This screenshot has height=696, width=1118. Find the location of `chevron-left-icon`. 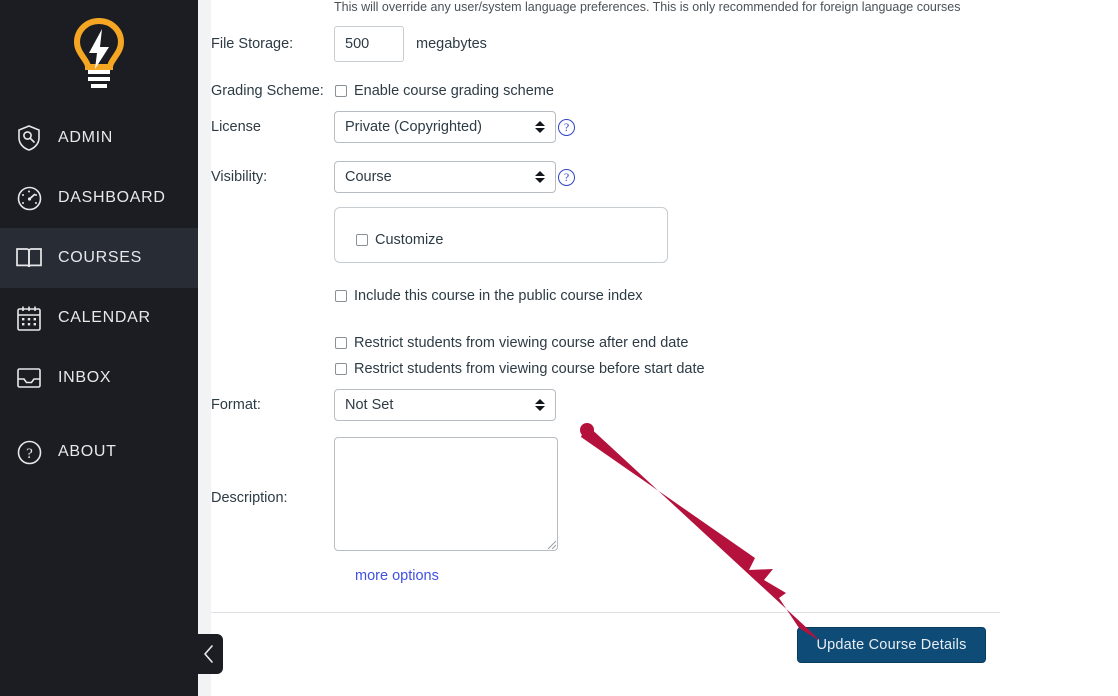

chevron-left-icon is located at coordinates (208, 654).